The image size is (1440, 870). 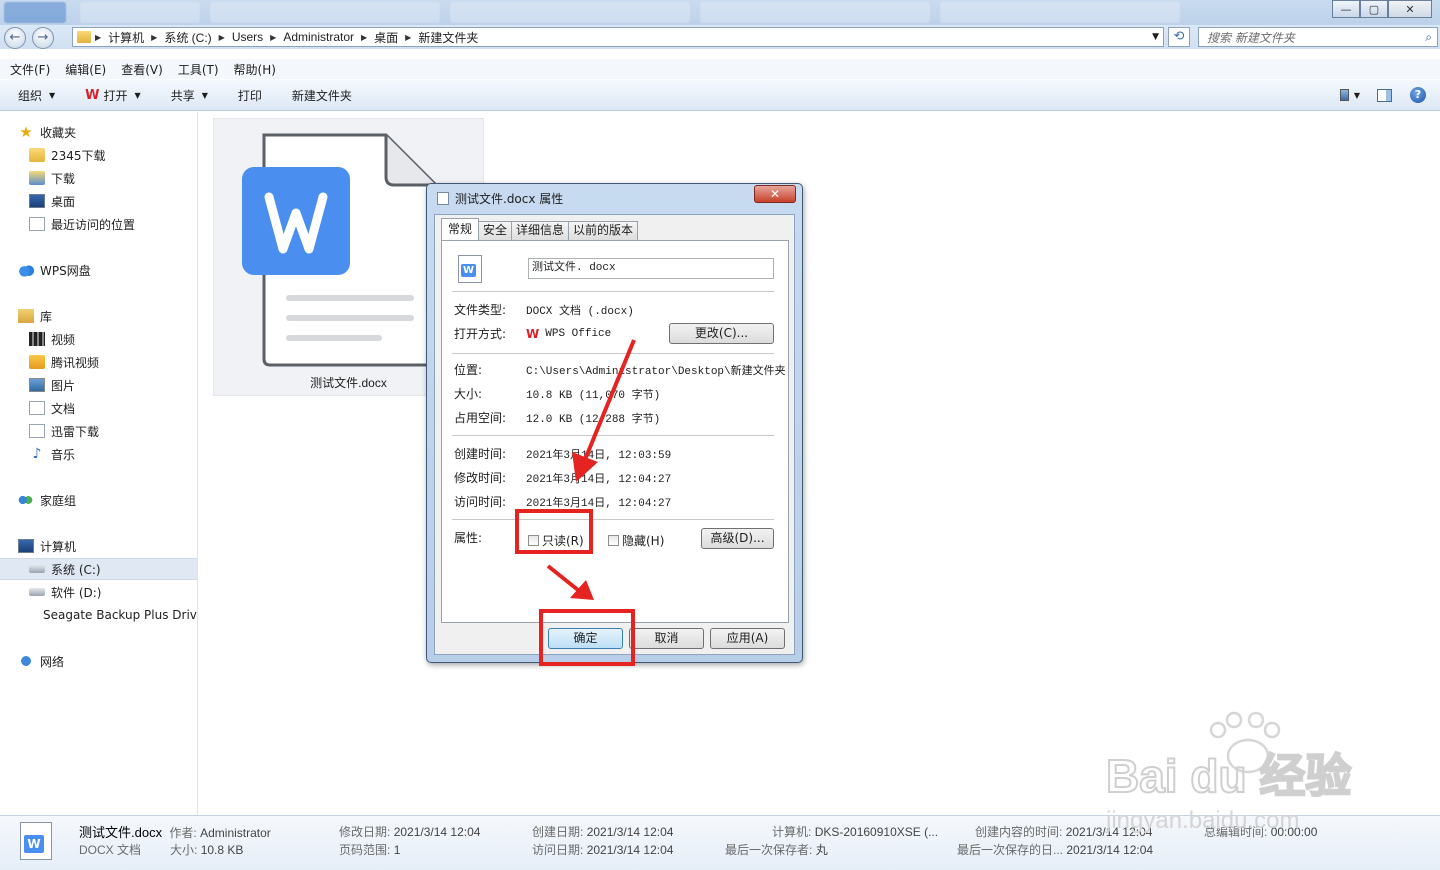 What do you see at coordinates (30, 69) in the screenshot?
I see `menu-file: 文件(F)` at bounding box center [30, 69].